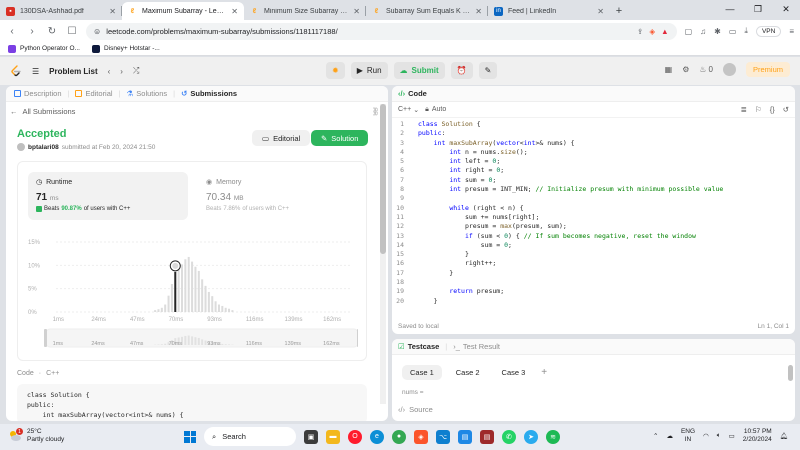 Image resolution: width=800 pixels, height=450 pixels. What do you see at coordinates (593, 217) in the screenshot?
I see `code-line: 11 sum += nums[right];` at bounding box center [593, 217].